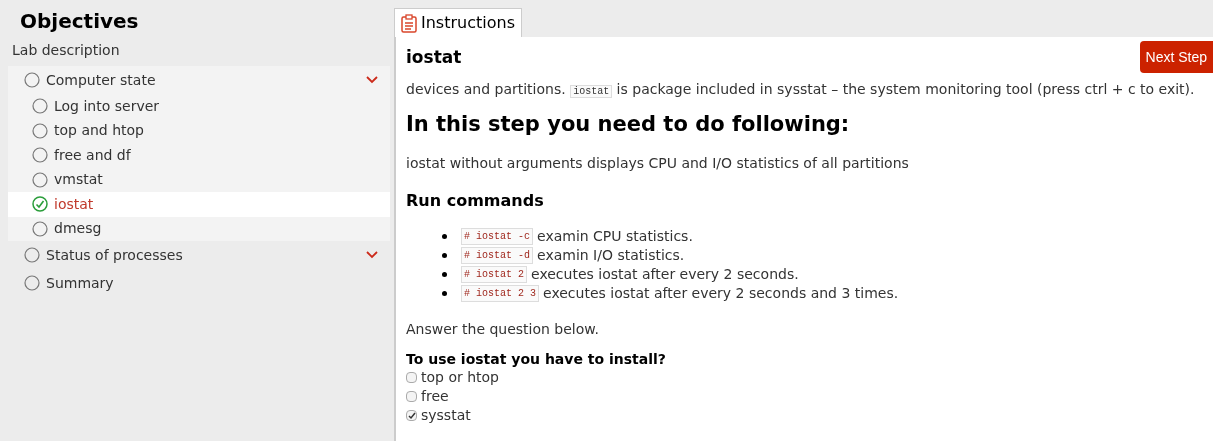  Describe the element at coordinates (500, 293) in the screenshot. I see `command-code: # iostat 2 3` at that location.